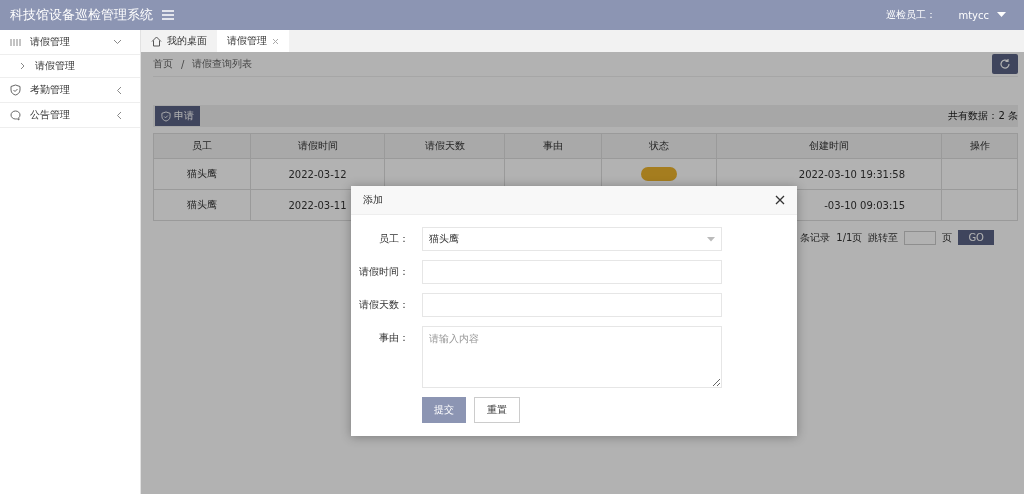 This screenshot has width=1024, height=494. I want to click on breadcrumb-link: 请假查询列表, so click(222, 64).